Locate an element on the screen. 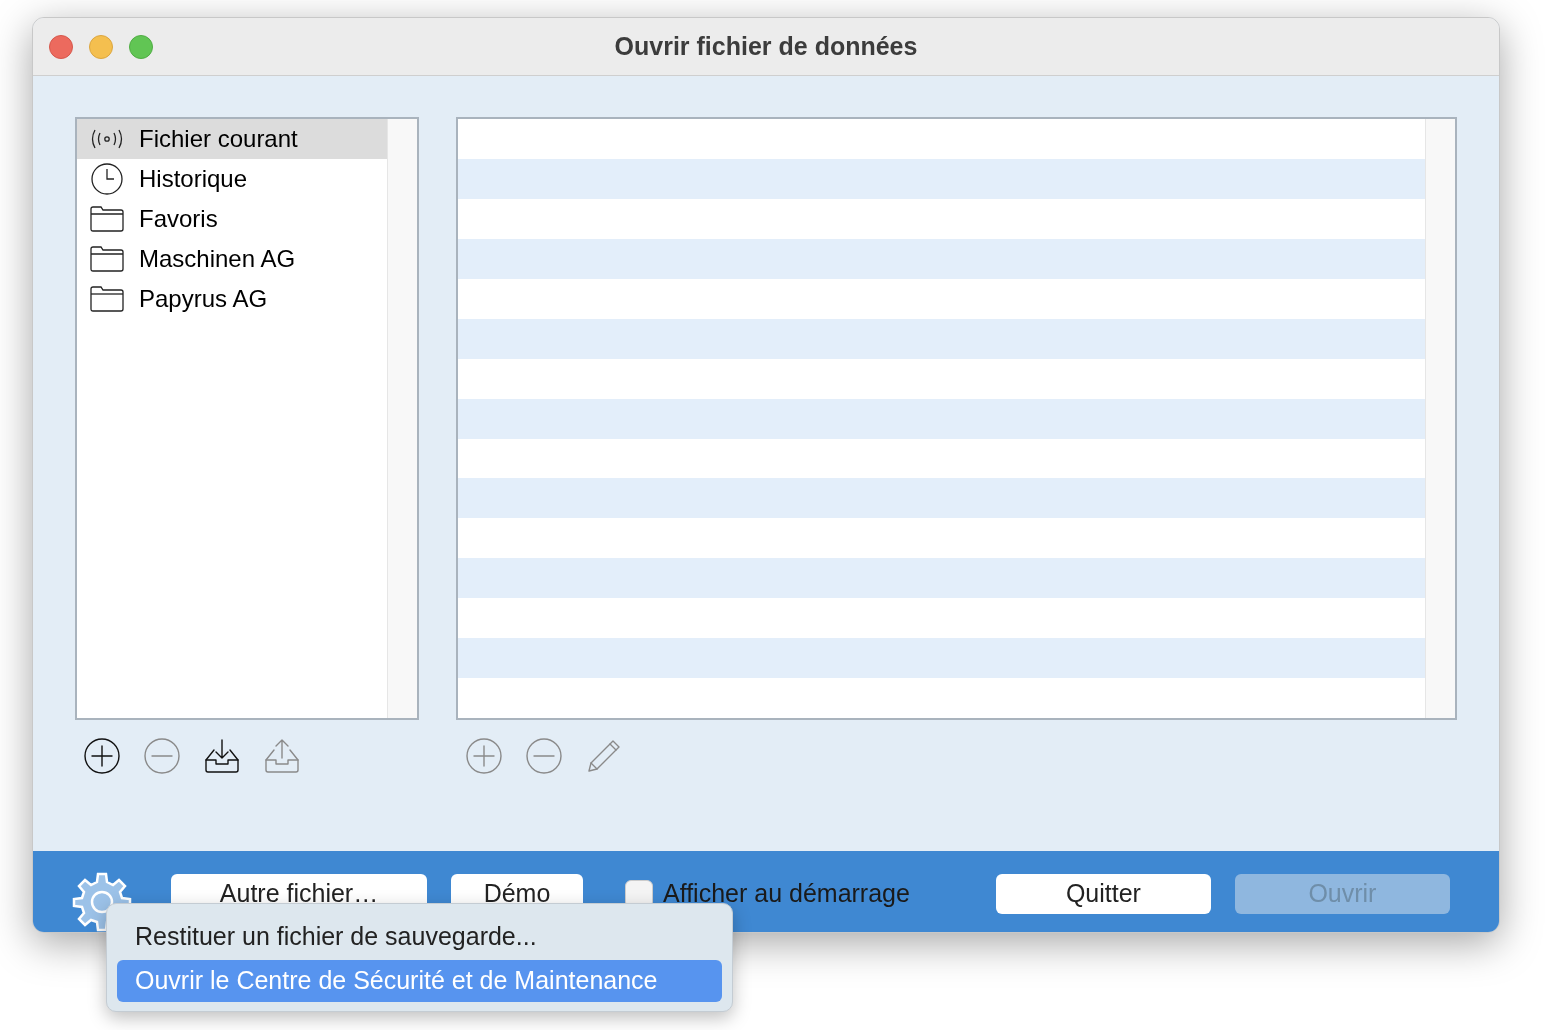  sidebar-label: Favoris is located at coordinates (178, 219).